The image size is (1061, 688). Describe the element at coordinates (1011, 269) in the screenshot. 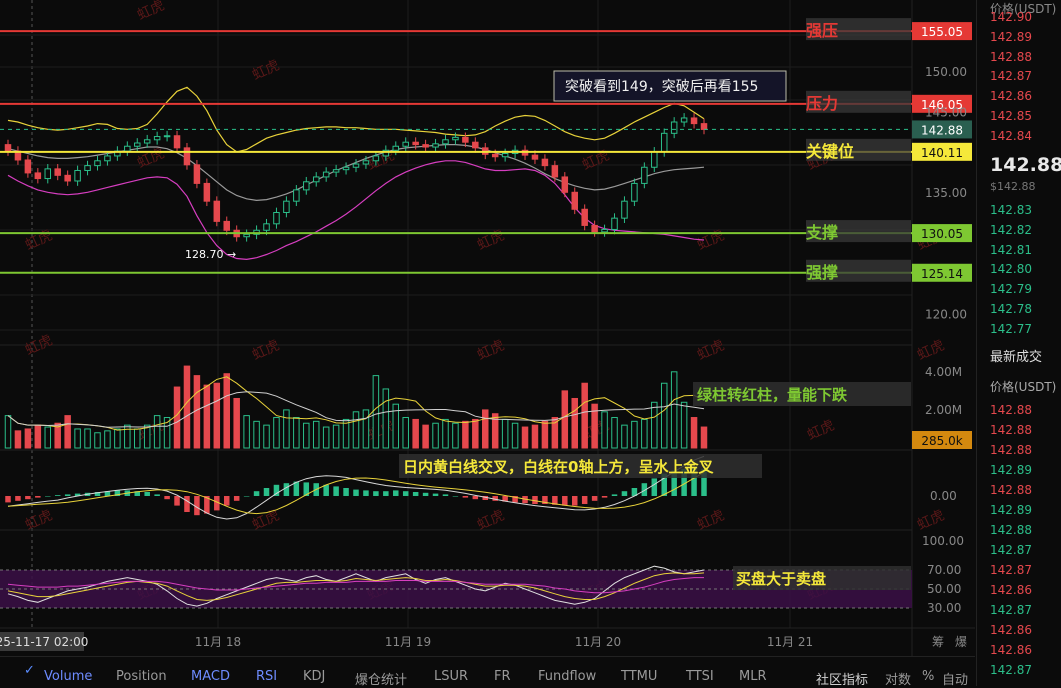

I see `bid-price: 142.80` at that location.